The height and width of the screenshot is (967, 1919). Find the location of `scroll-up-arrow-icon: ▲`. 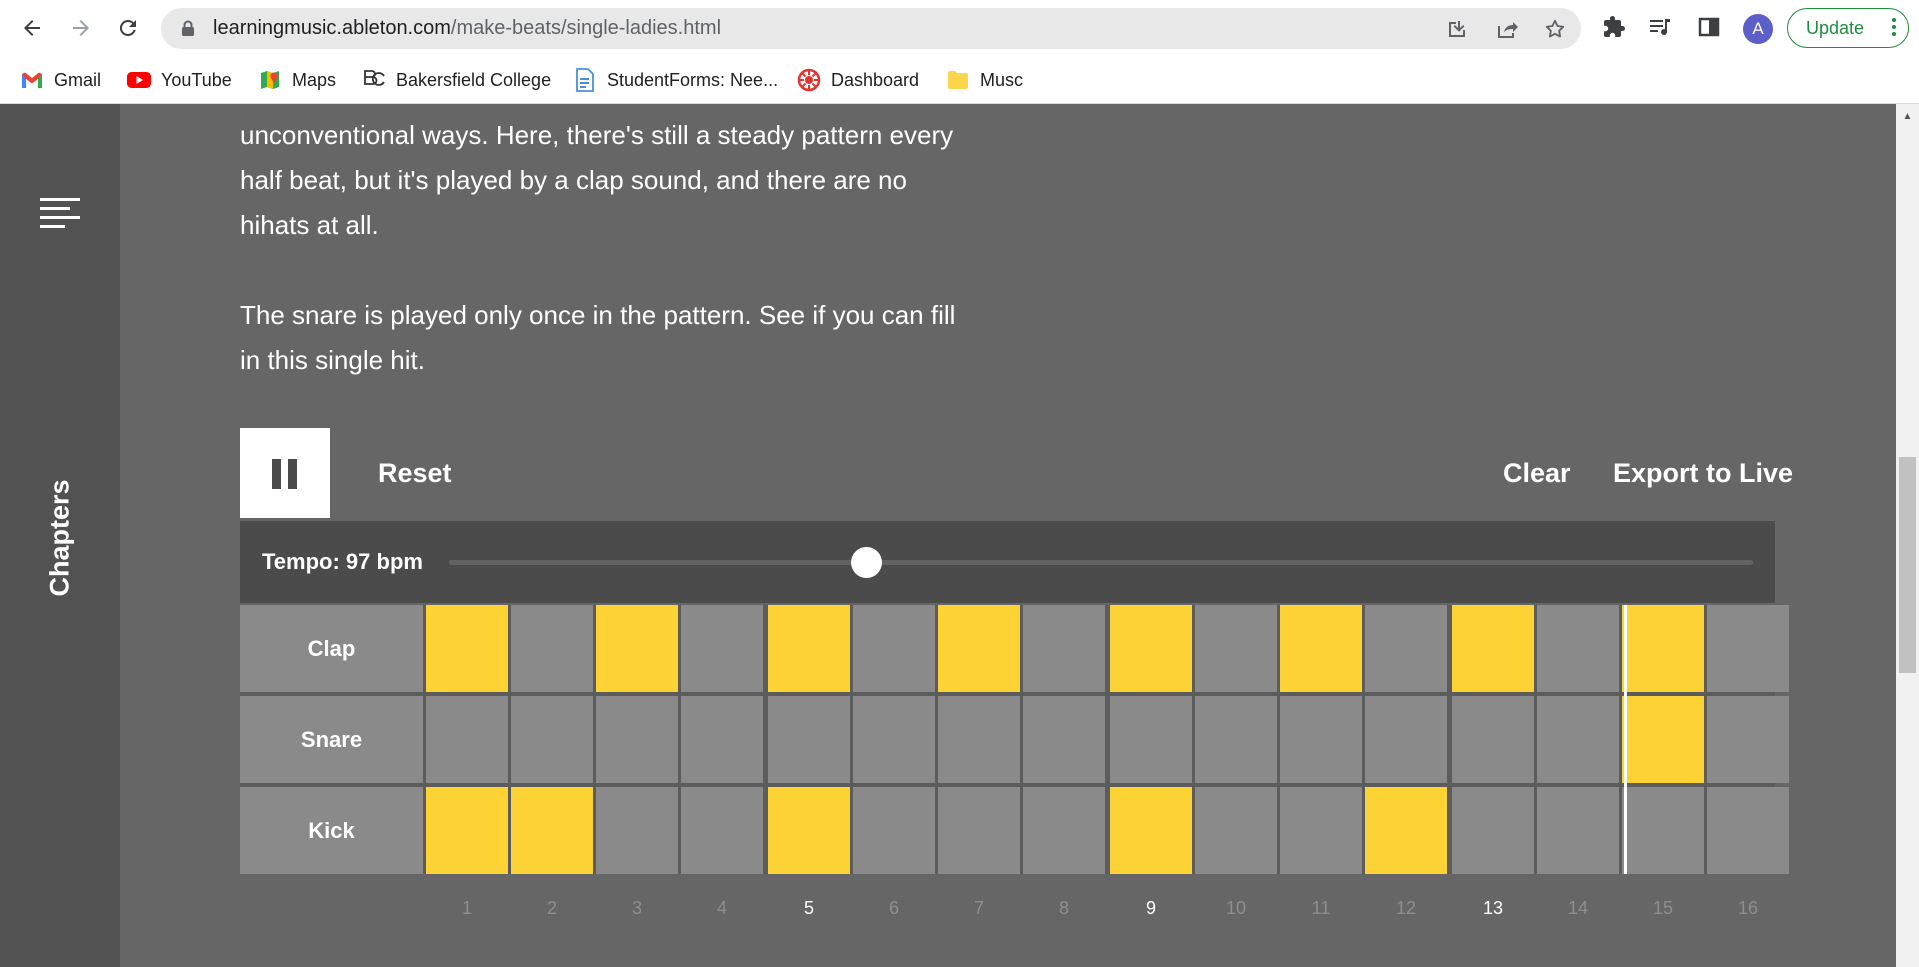

scroll-up-arrow-icon: ▲ is located at coordinates (1907, 116).